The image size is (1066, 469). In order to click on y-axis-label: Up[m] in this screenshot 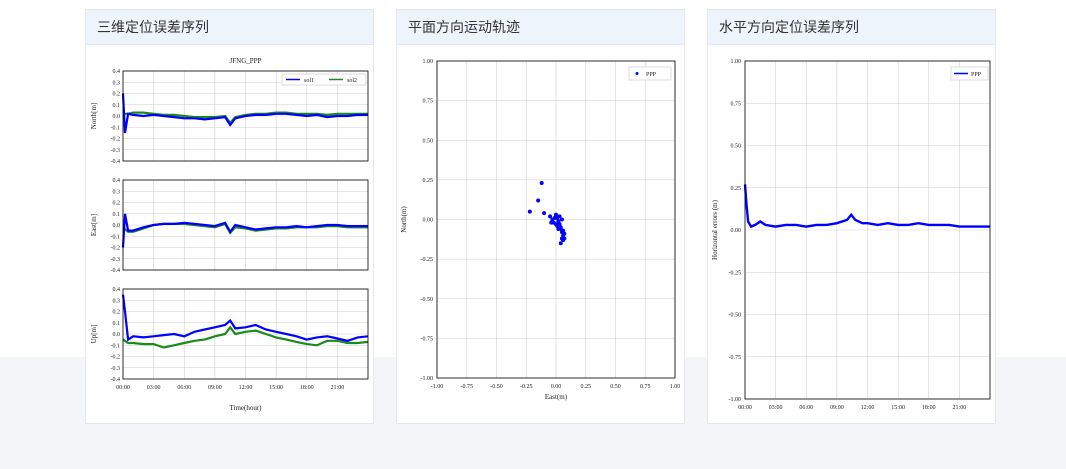, I will do `click(94, 334)`.